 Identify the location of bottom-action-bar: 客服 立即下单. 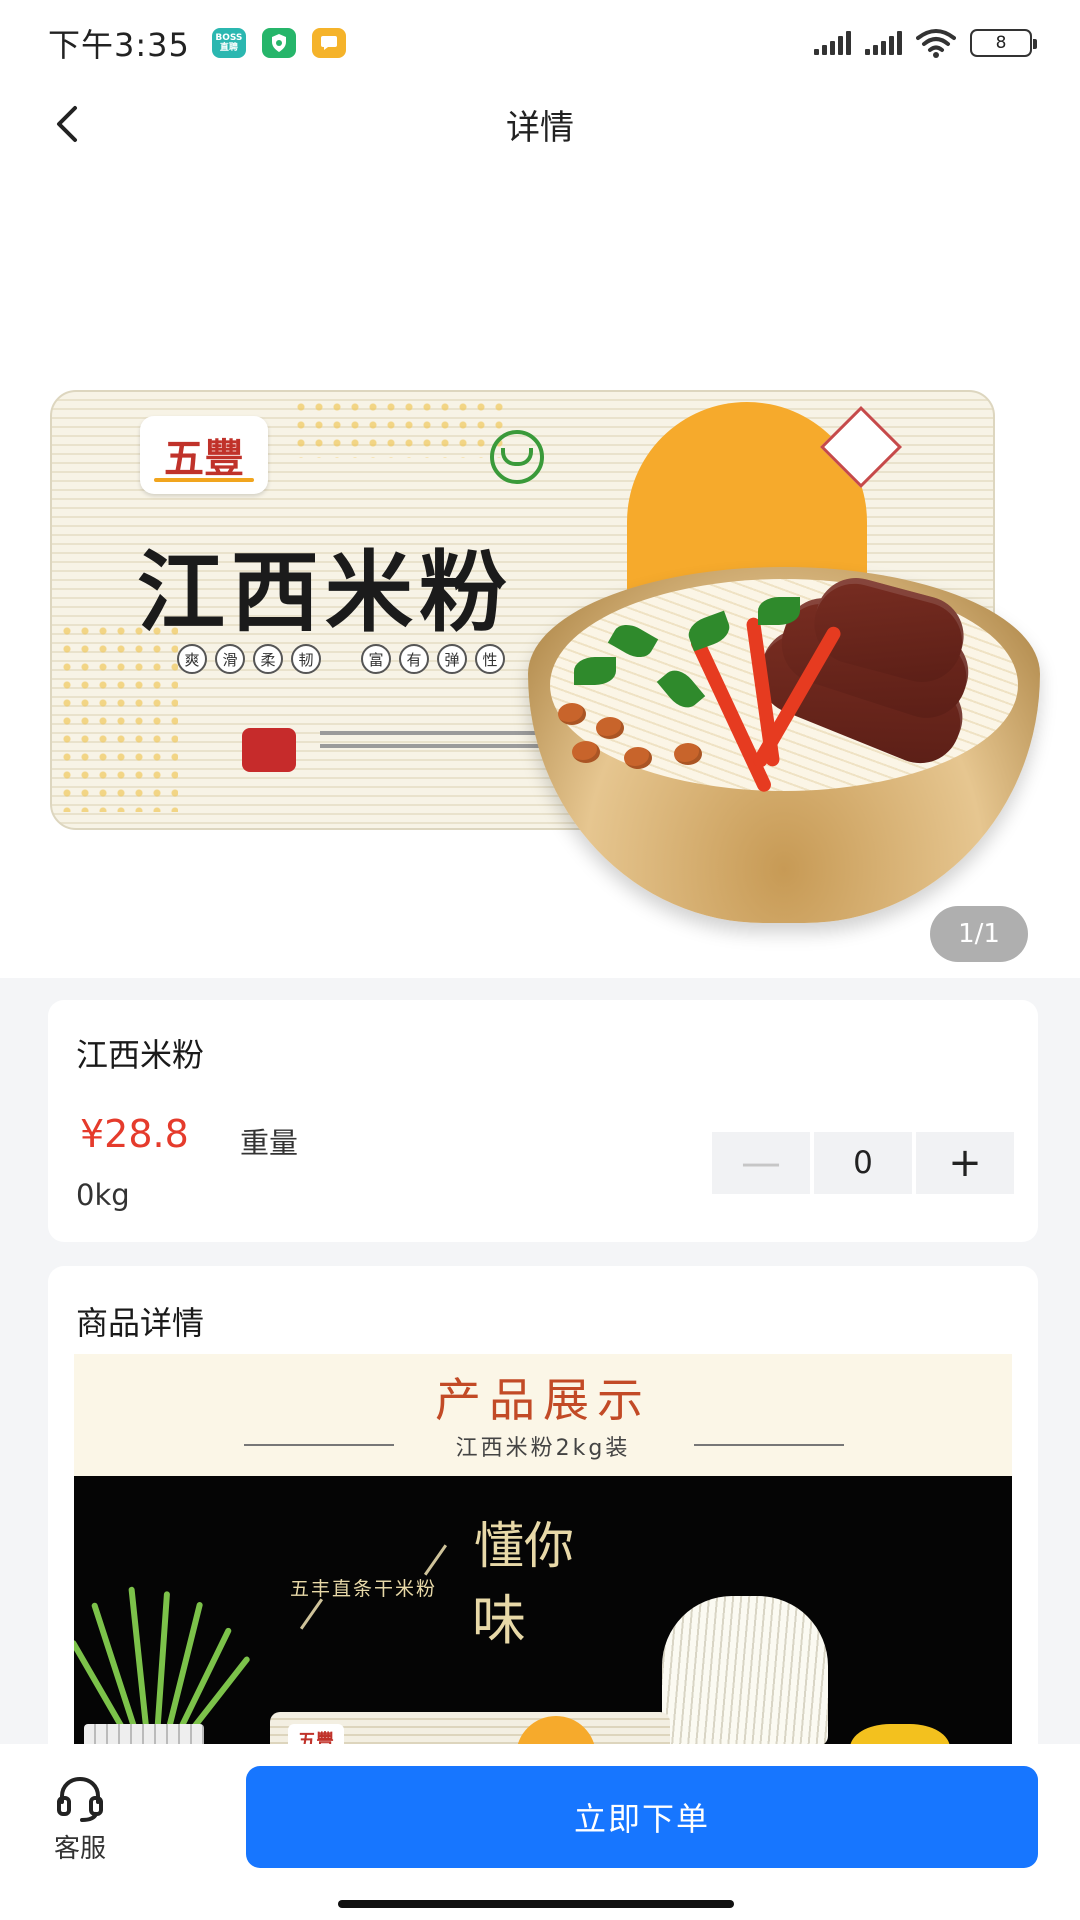
(540, 1832).